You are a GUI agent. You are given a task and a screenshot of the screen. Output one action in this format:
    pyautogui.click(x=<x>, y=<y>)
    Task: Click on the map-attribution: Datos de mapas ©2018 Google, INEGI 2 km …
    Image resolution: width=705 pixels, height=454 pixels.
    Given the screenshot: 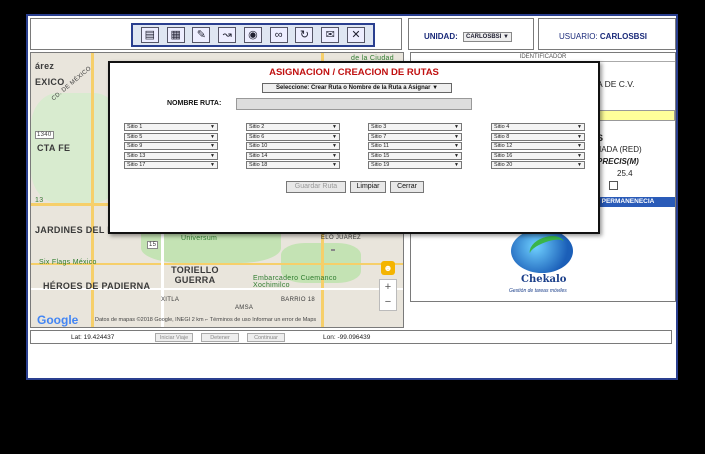 What is the action you would take?
    pyautogui.click(x=205, y=320)
    